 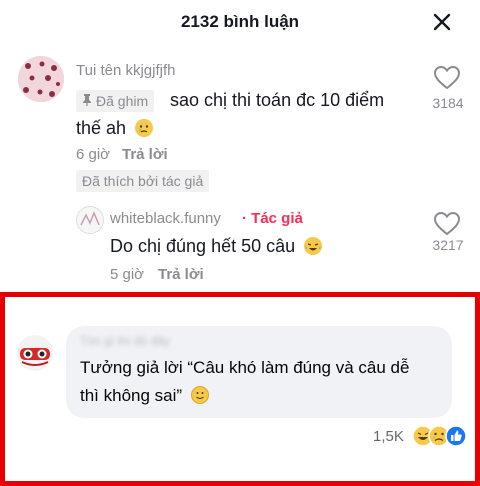 What do you see at coordinates (122, 101) in the screenshot?
I see `pinned-label: Đã ghim` at bounding box center [122, 101].